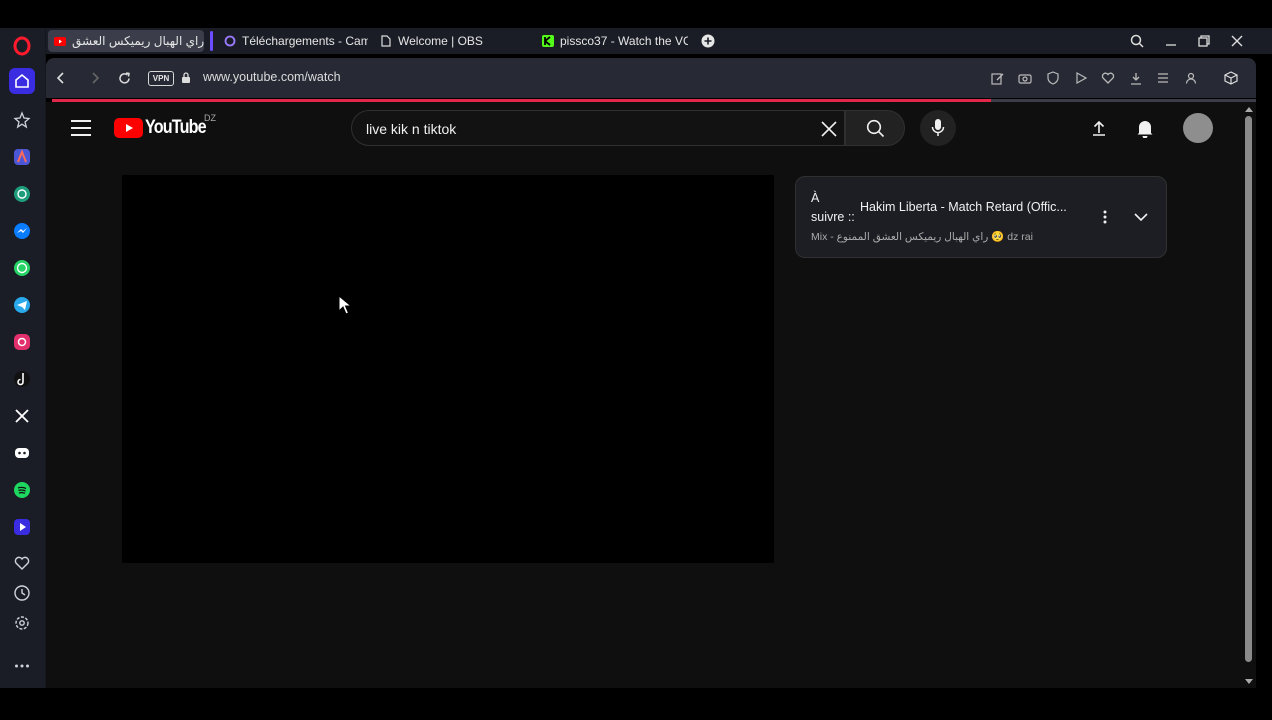 This screenshot has height=720, width=1272. I want to click on tiktok-icon, so click(22, 379).